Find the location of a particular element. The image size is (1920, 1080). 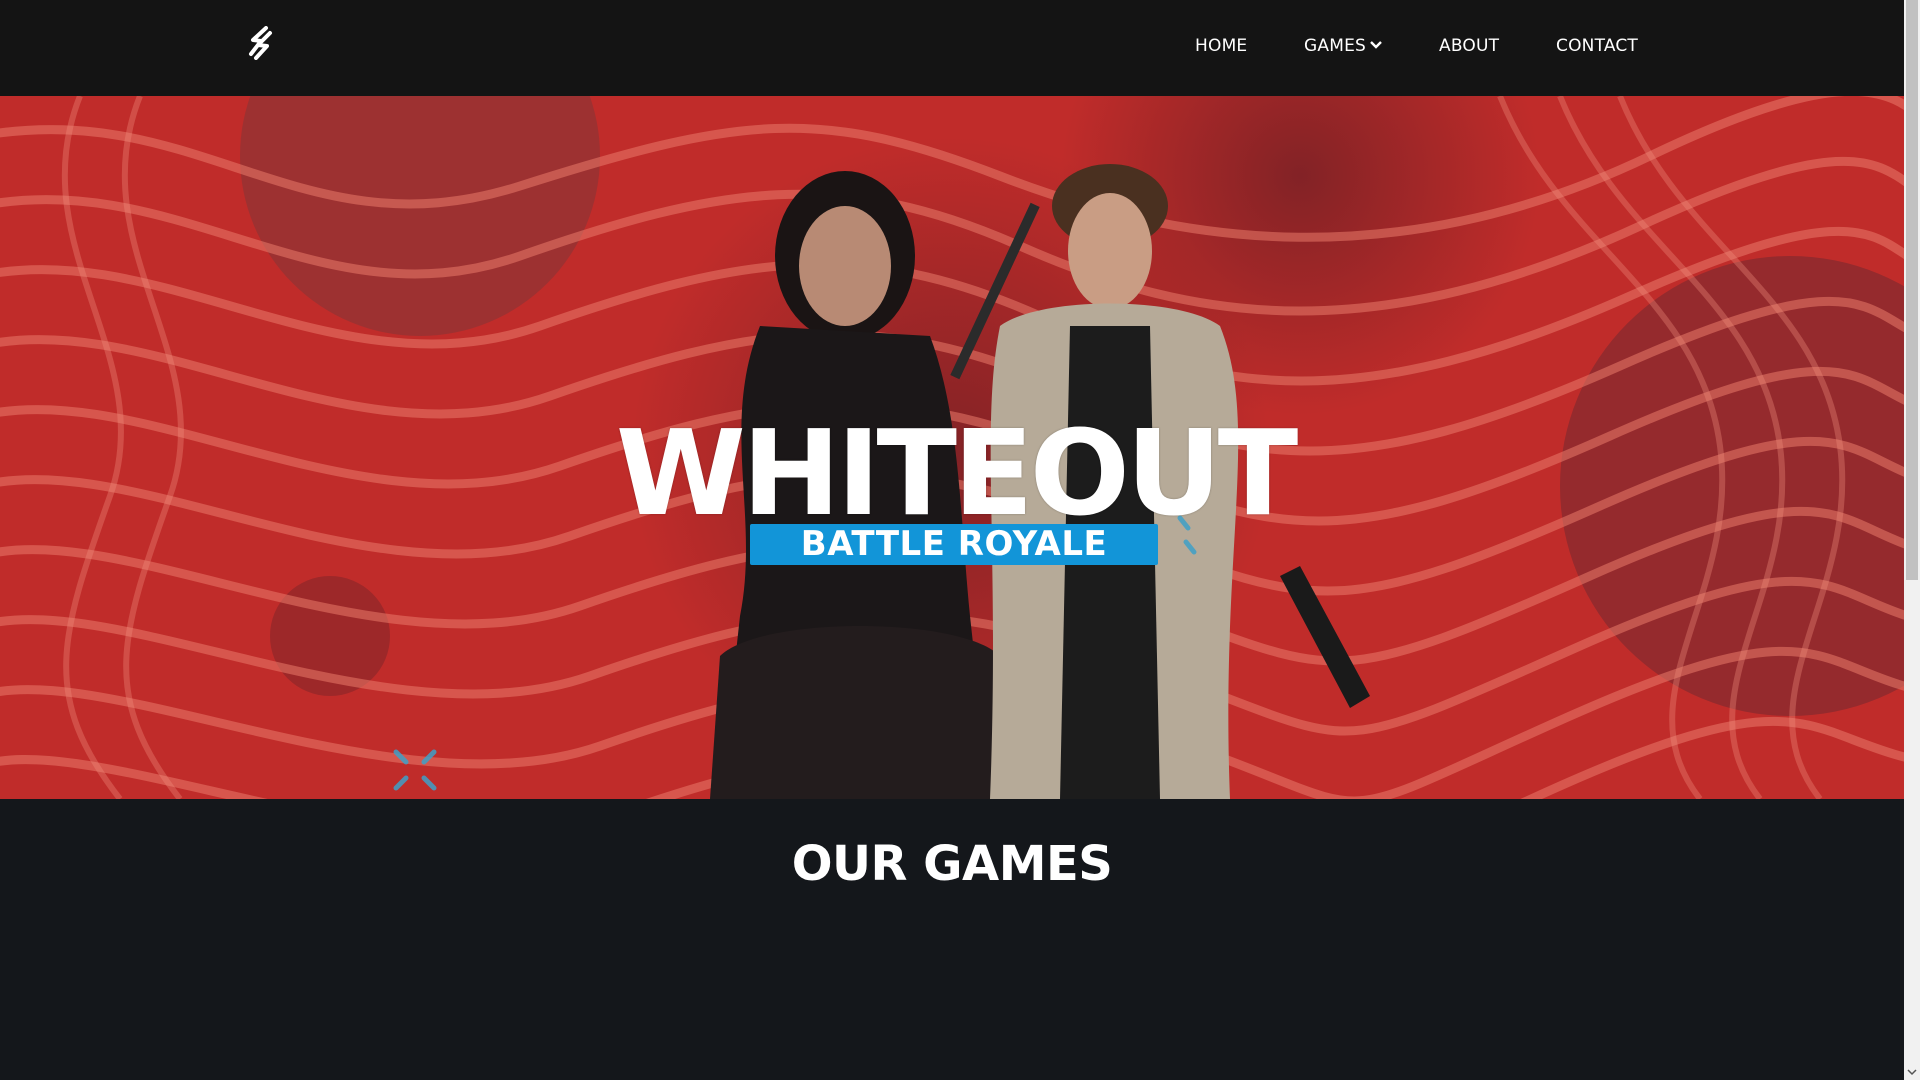

scrollbar-thumb is located at coordinates (1912, 290).